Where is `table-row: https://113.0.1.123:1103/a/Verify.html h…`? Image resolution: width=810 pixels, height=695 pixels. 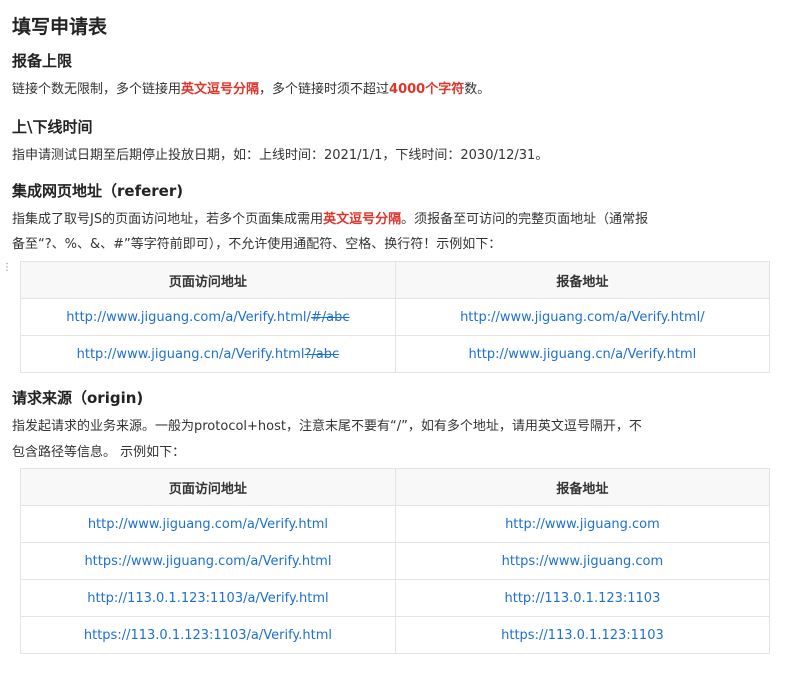
table-row: https://113.0.1.123:1103/a/Verify.html h… is located at coordinates (395, 635).